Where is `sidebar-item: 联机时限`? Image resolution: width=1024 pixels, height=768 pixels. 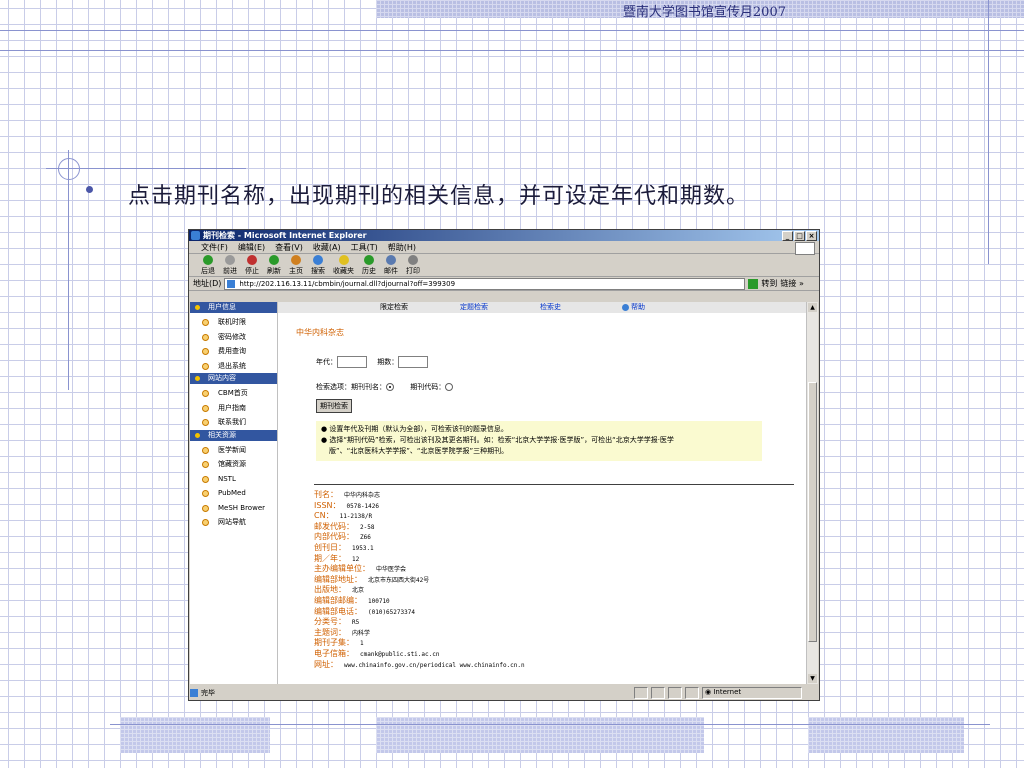 sidebar-item: 联机时限 is located at coordinates (233, 322).